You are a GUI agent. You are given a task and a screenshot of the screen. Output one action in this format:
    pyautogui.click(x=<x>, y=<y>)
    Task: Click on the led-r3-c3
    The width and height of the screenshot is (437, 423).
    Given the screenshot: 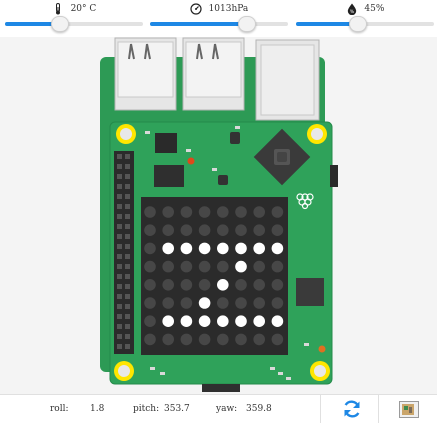 What is the action you would take?
    pyautogui.click(x=204, y=266)
    